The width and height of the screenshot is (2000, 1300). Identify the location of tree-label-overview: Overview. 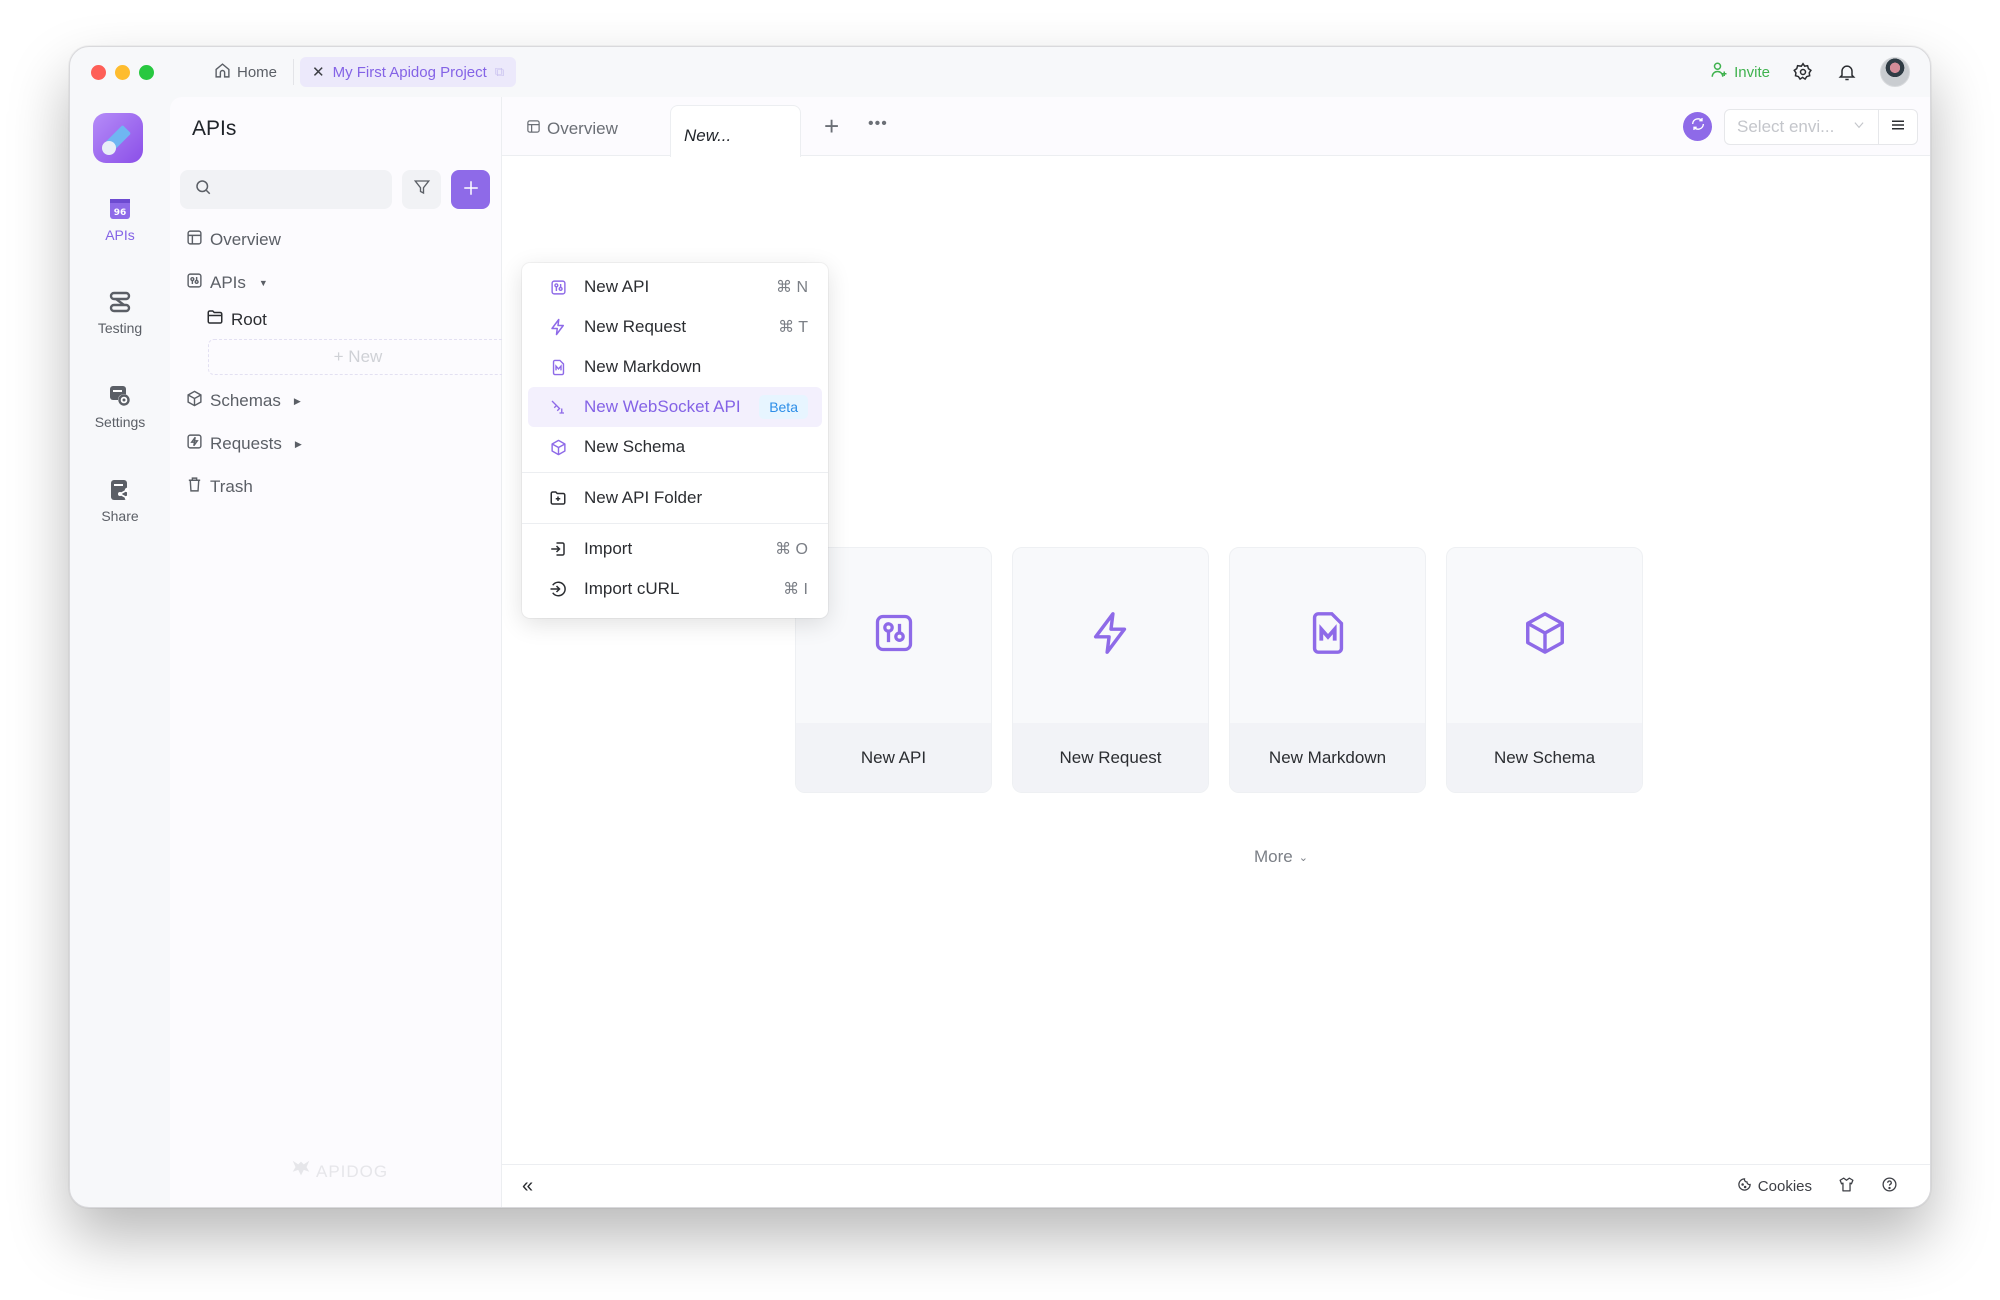
(245, 239).